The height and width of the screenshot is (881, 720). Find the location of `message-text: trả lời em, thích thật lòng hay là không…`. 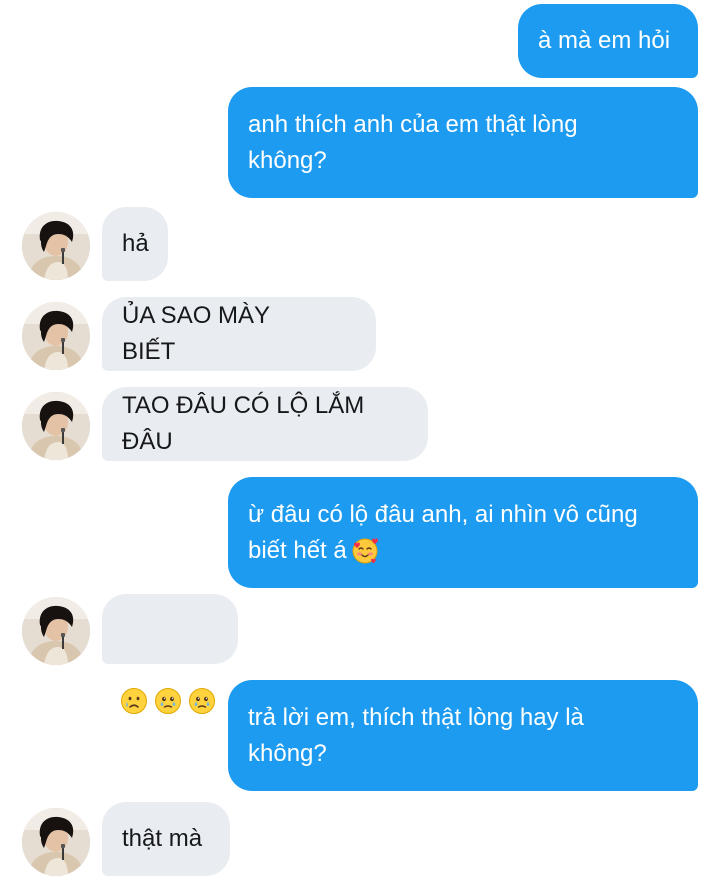

message-text: trả lời em, thích thật lòng hay là không… is located at coordinates (416, 735).